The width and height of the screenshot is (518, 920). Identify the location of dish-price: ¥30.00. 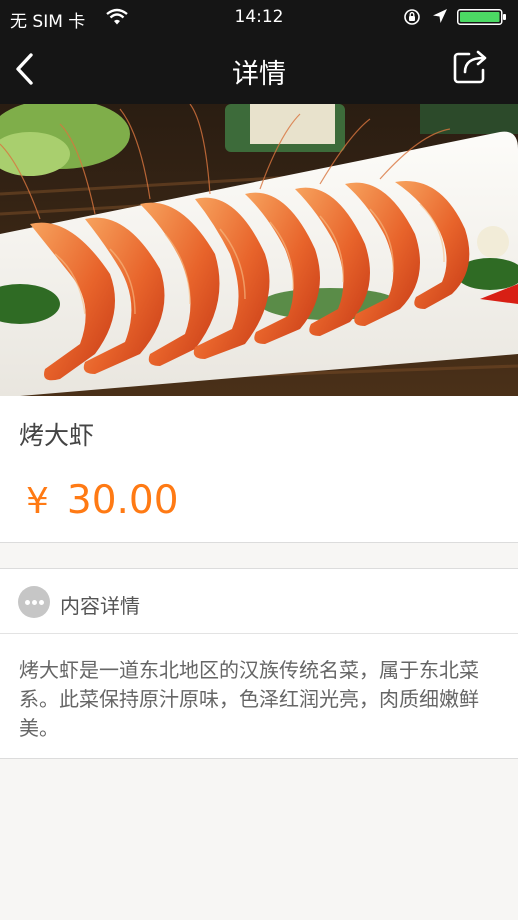
(102, 500).